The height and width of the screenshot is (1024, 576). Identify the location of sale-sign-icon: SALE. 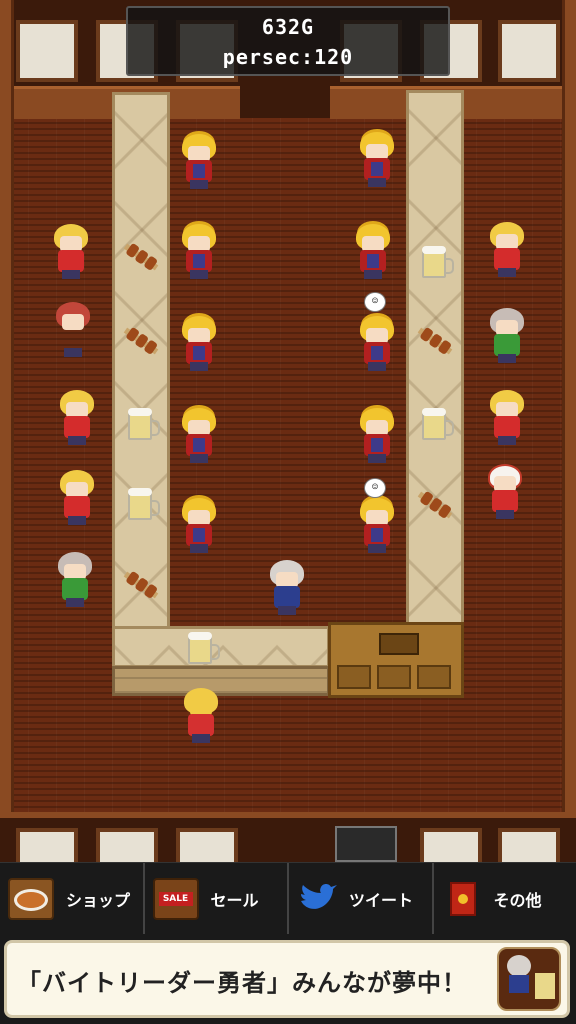
(175, 899).